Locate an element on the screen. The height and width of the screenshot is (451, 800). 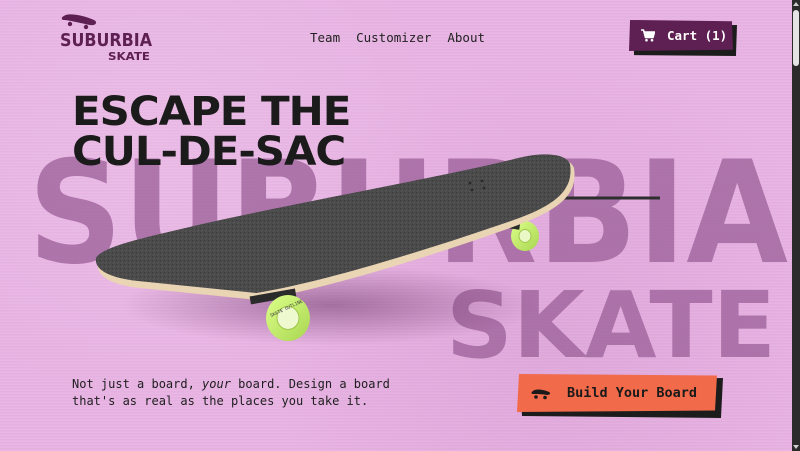
tagline-emphasis: your is located at coordinates (216, 384).